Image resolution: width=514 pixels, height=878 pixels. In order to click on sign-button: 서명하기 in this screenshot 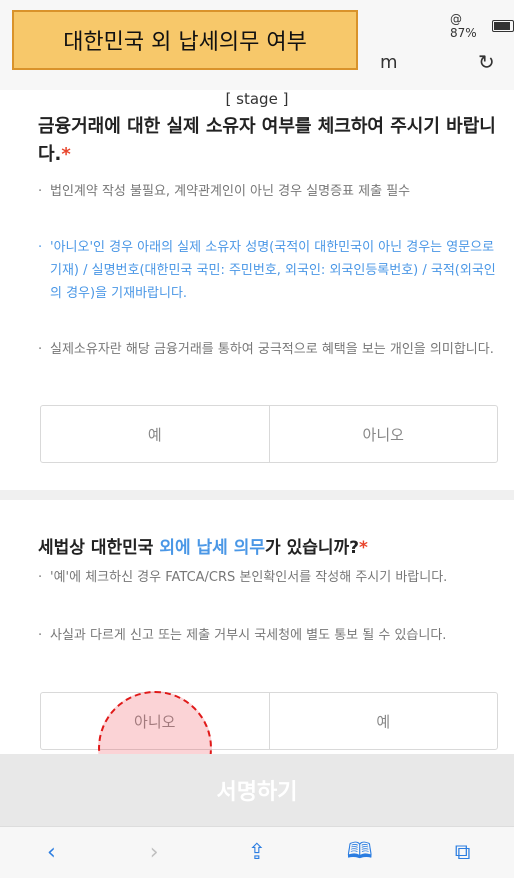, I will do `click(257, 790)`.